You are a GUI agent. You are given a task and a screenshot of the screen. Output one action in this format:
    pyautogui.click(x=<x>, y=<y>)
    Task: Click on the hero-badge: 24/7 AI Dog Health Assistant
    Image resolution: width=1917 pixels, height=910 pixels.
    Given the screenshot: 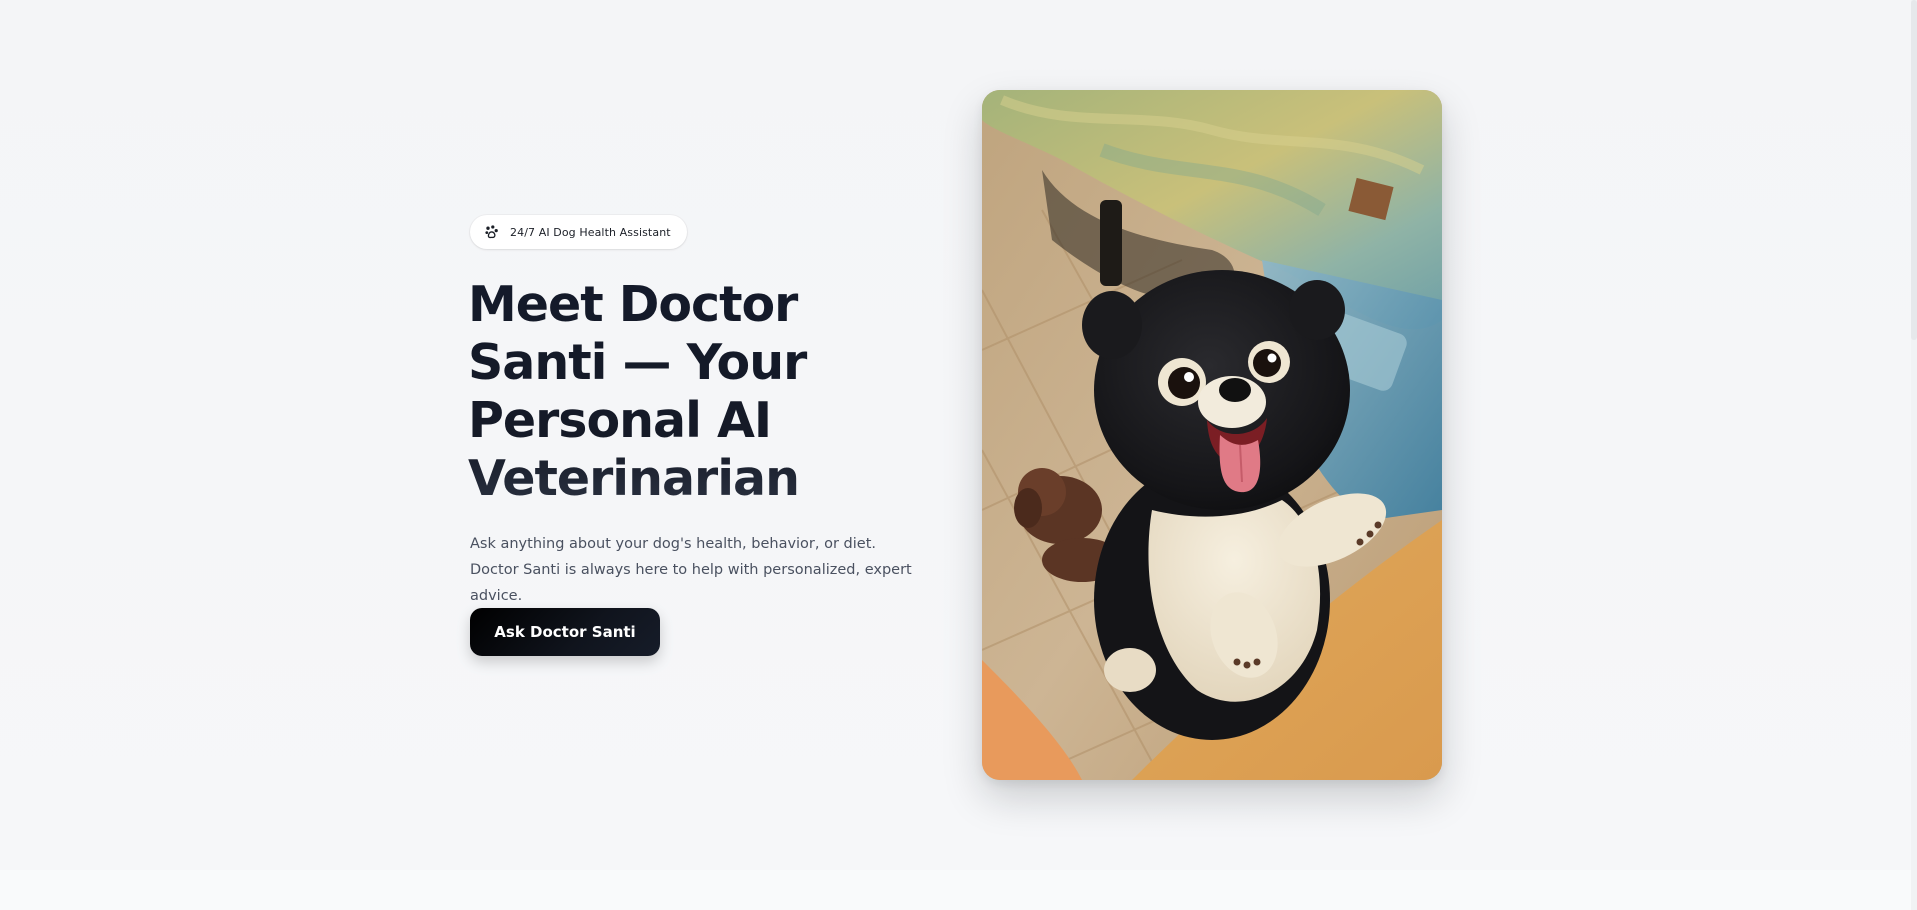 What is the action you would take?
    pyautogui.click(x=578, y=232)
    